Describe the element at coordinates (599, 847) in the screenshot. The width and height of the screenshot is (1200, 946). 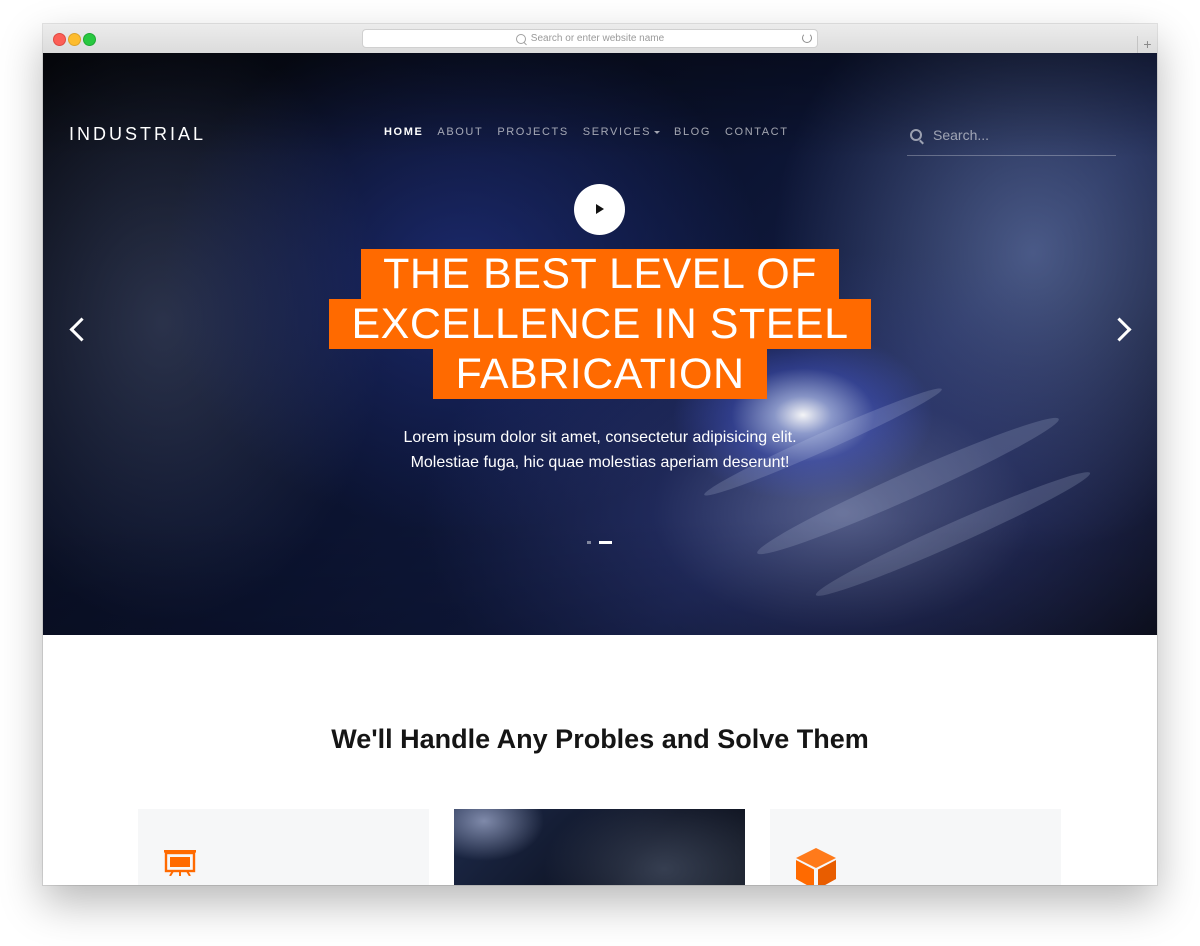
I see `service-card-image` at that location.